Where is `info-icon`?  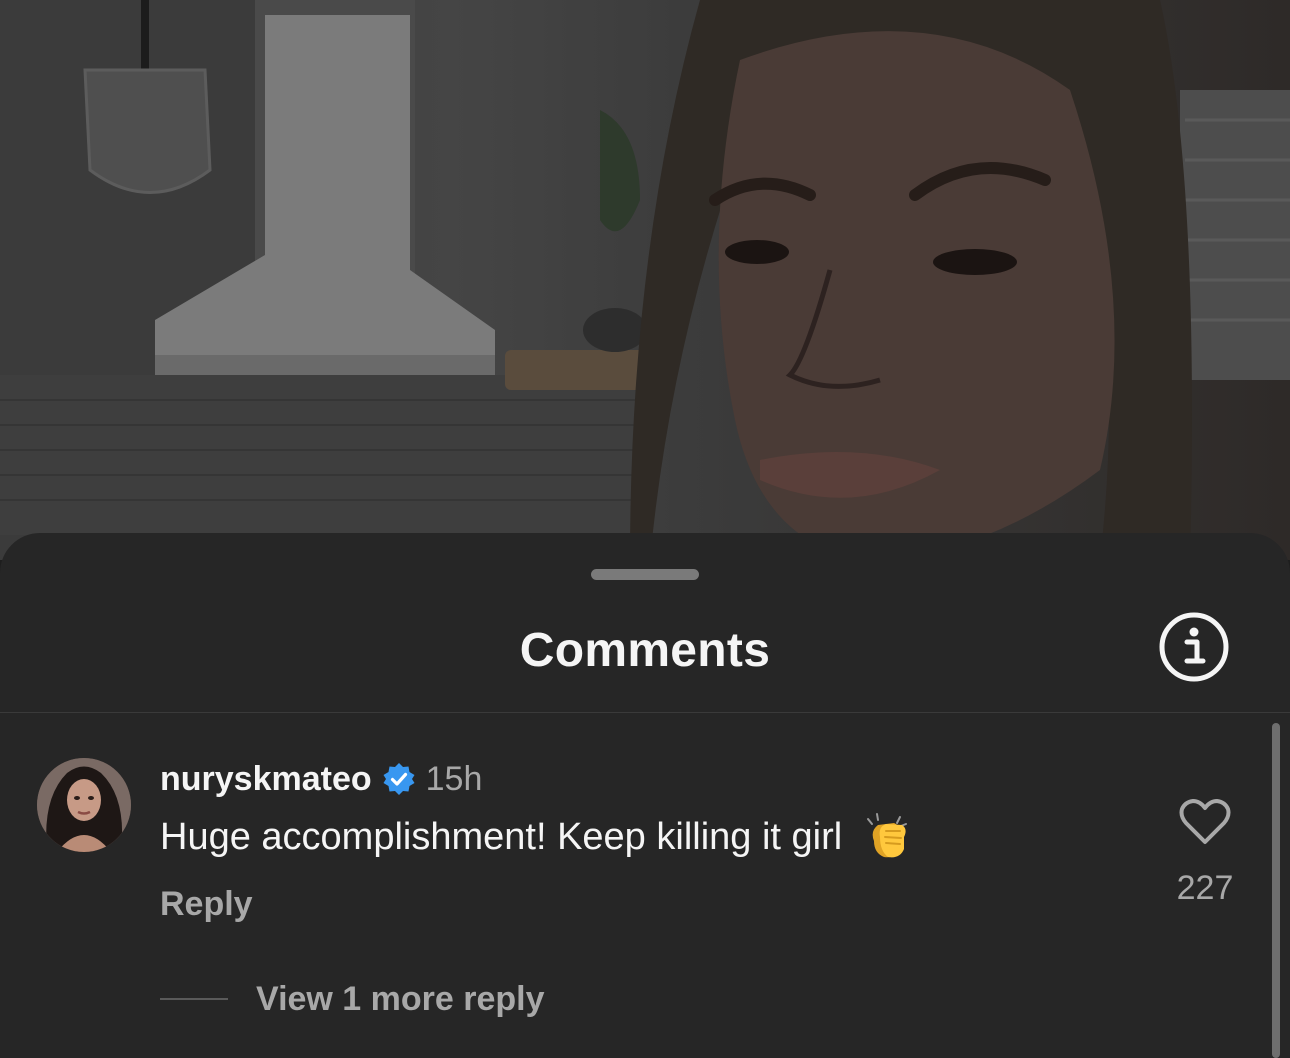 info-icon is located at coordinates (1194, 647).